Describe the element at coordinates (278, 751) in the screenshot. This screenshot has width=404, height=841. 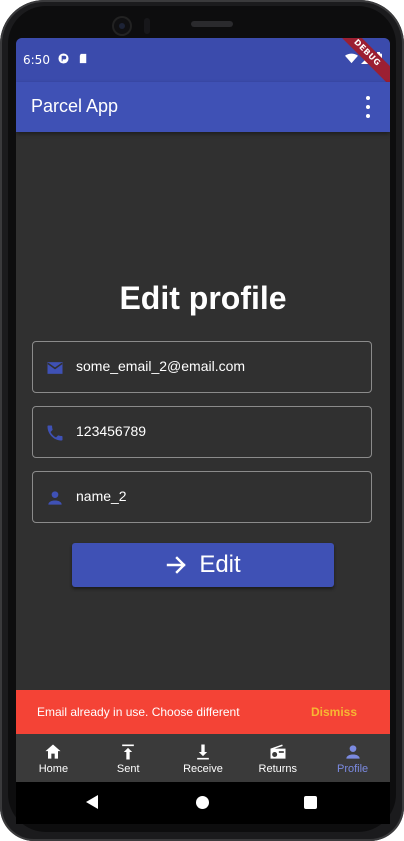
I see `radio-icon` at that location.